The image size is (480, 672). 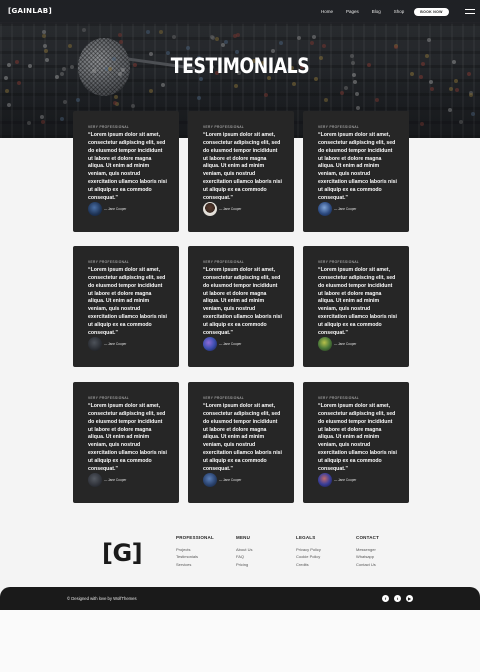 What do you see at coordinates (240, 66) in the screenshot?
I see `page-title: TESTIMONIALS` at bounding box center [240, 66].